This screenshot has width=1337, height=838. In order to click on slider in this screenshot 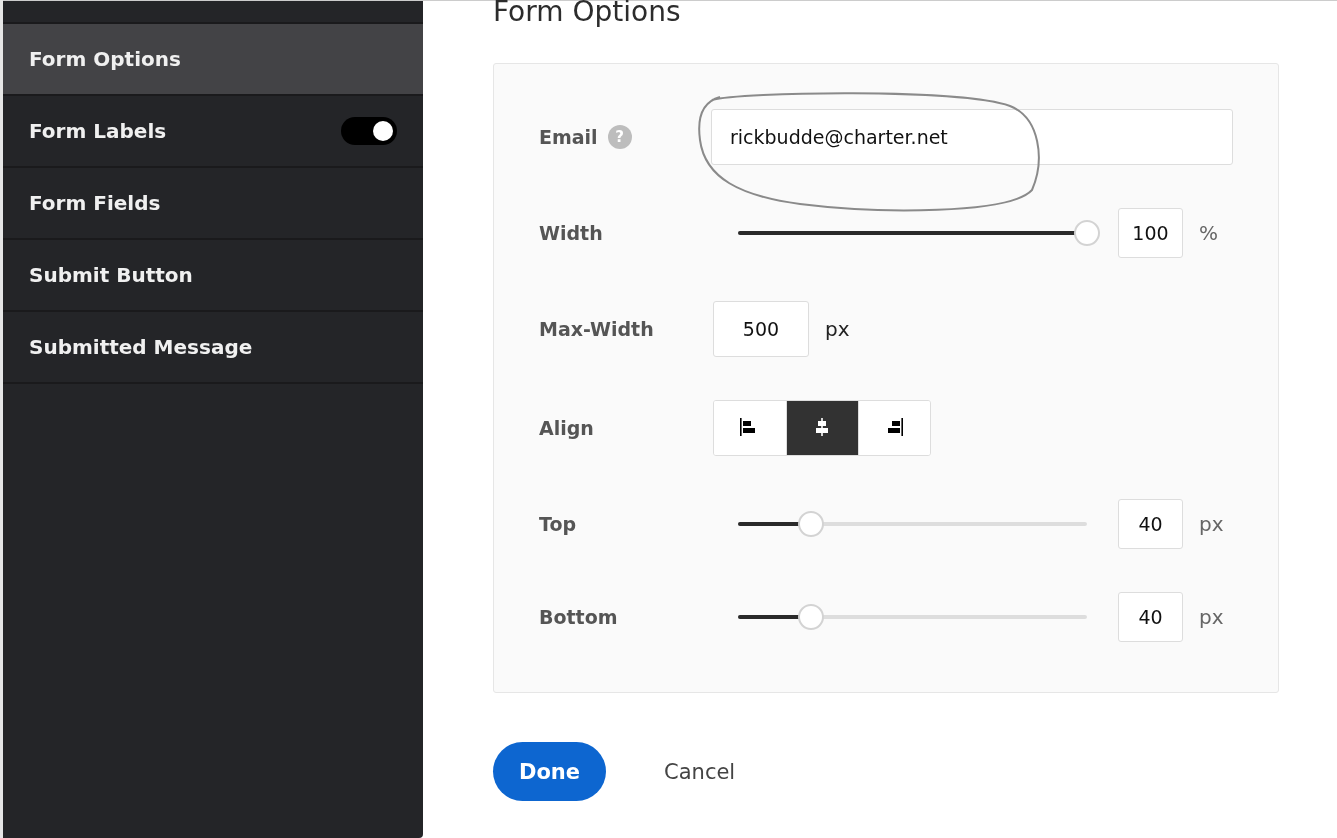, I will do `click(919, 233)`.